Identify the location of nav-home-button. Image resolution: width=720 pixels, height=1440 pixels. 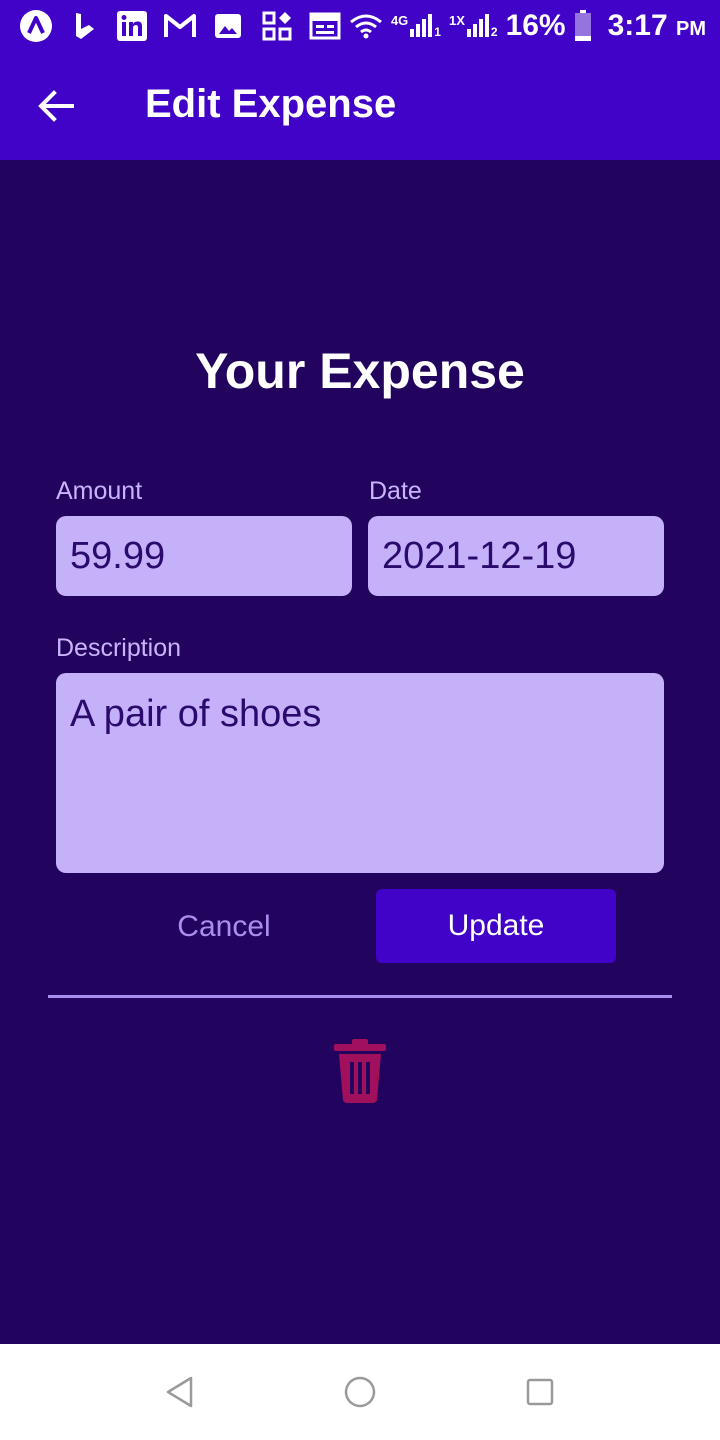
(360, 1392).